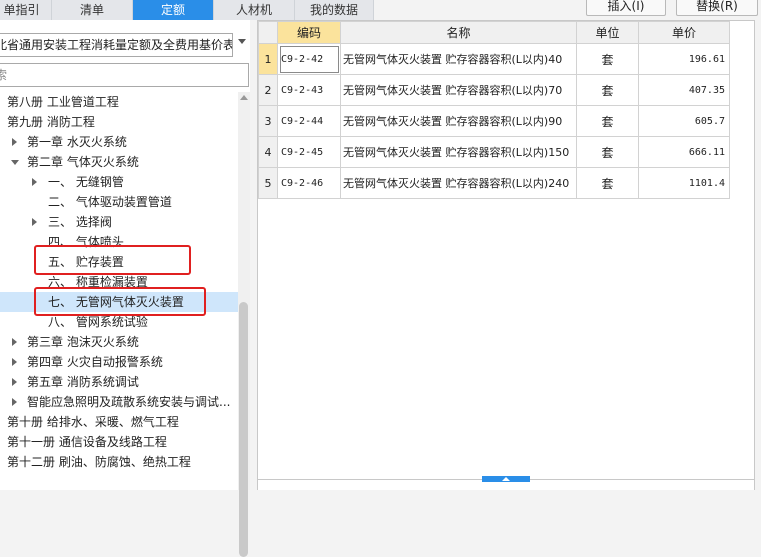  I want to click on cell-price: 407.35, so click(684, 90).